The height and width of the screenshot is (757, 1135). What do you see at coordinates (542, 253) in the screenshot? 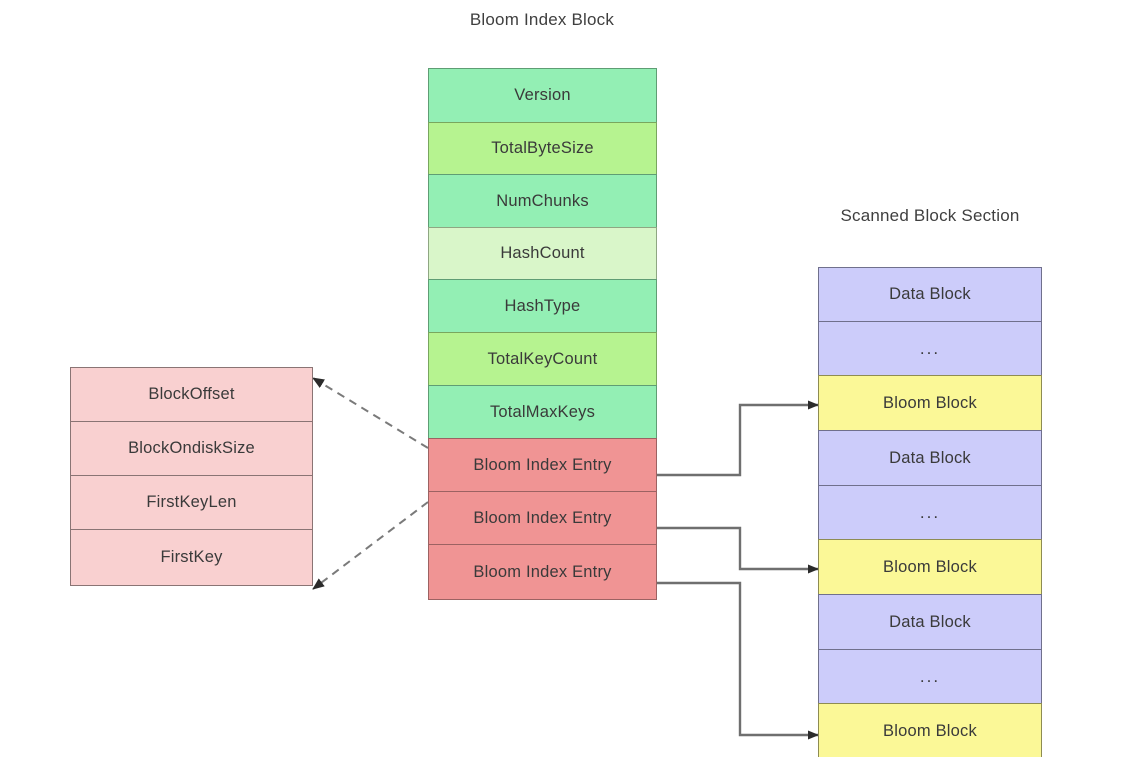
I see `block-row-hash-count: HashCount` at bounding box center [542, 253].